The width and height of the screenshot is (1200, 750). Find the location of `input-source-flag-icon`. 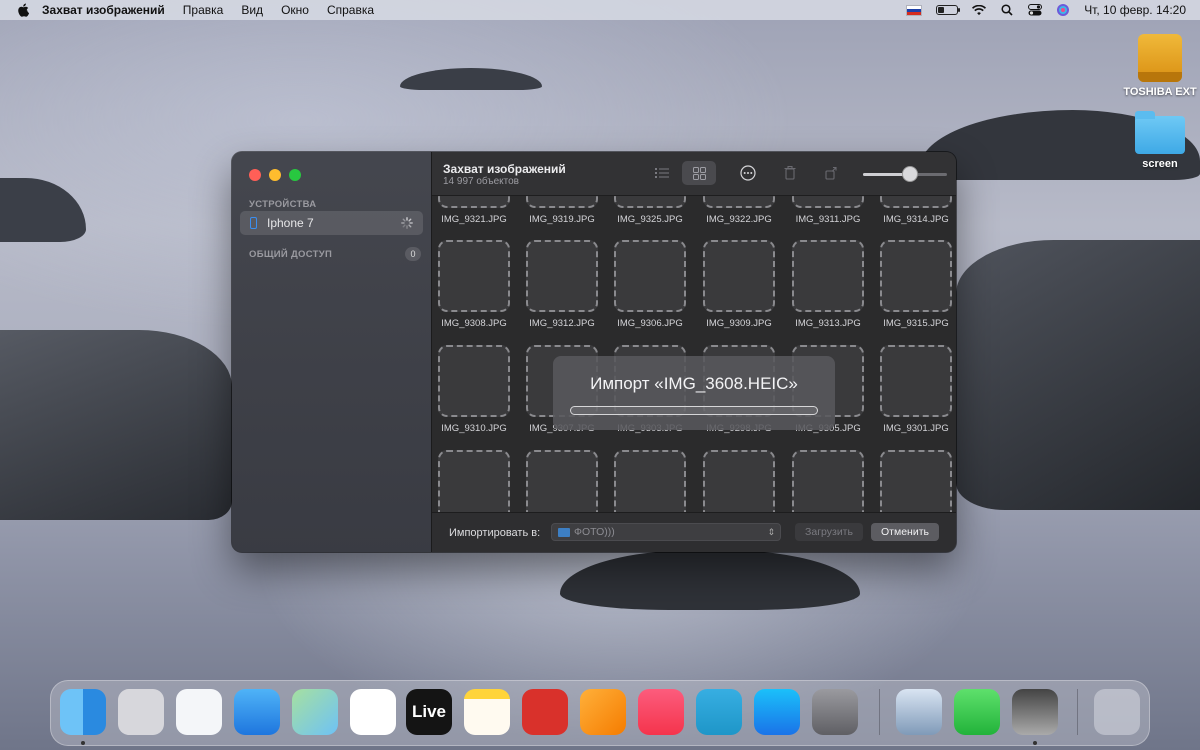

input-source-flag-icon is located at coordinates (914, 10).